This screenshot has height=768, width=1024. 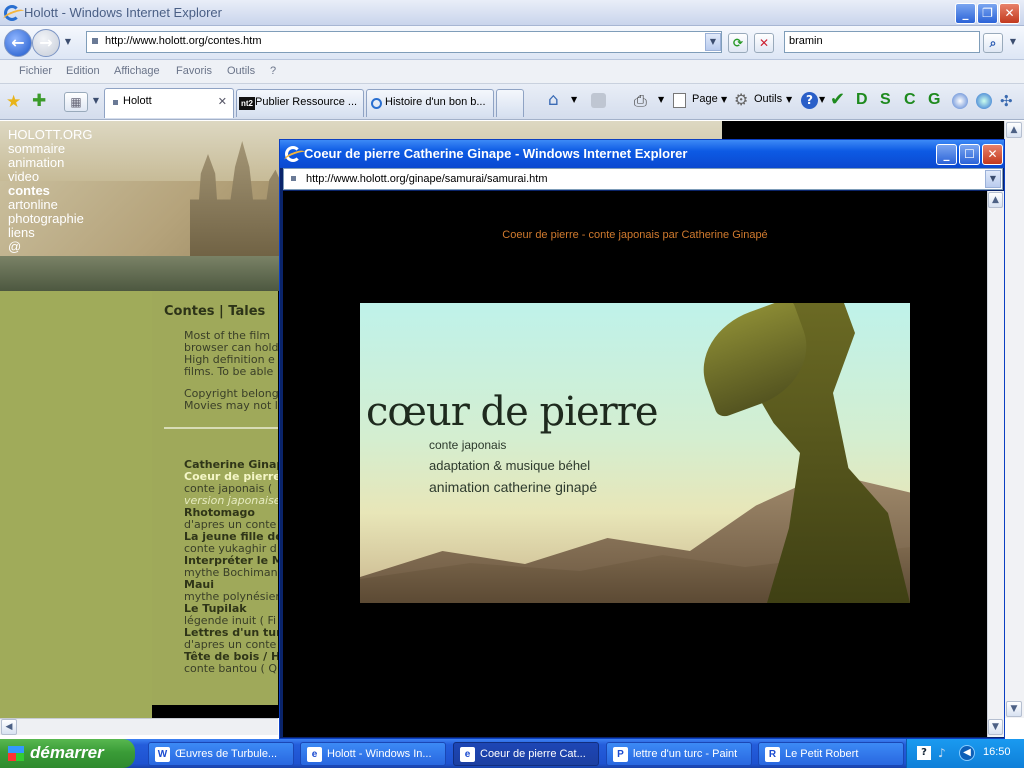 What do you see at coordinates (993, 179) in the screenshot?
I see `popup-address-dropdown: ▼` at bounding box center [993, 179].